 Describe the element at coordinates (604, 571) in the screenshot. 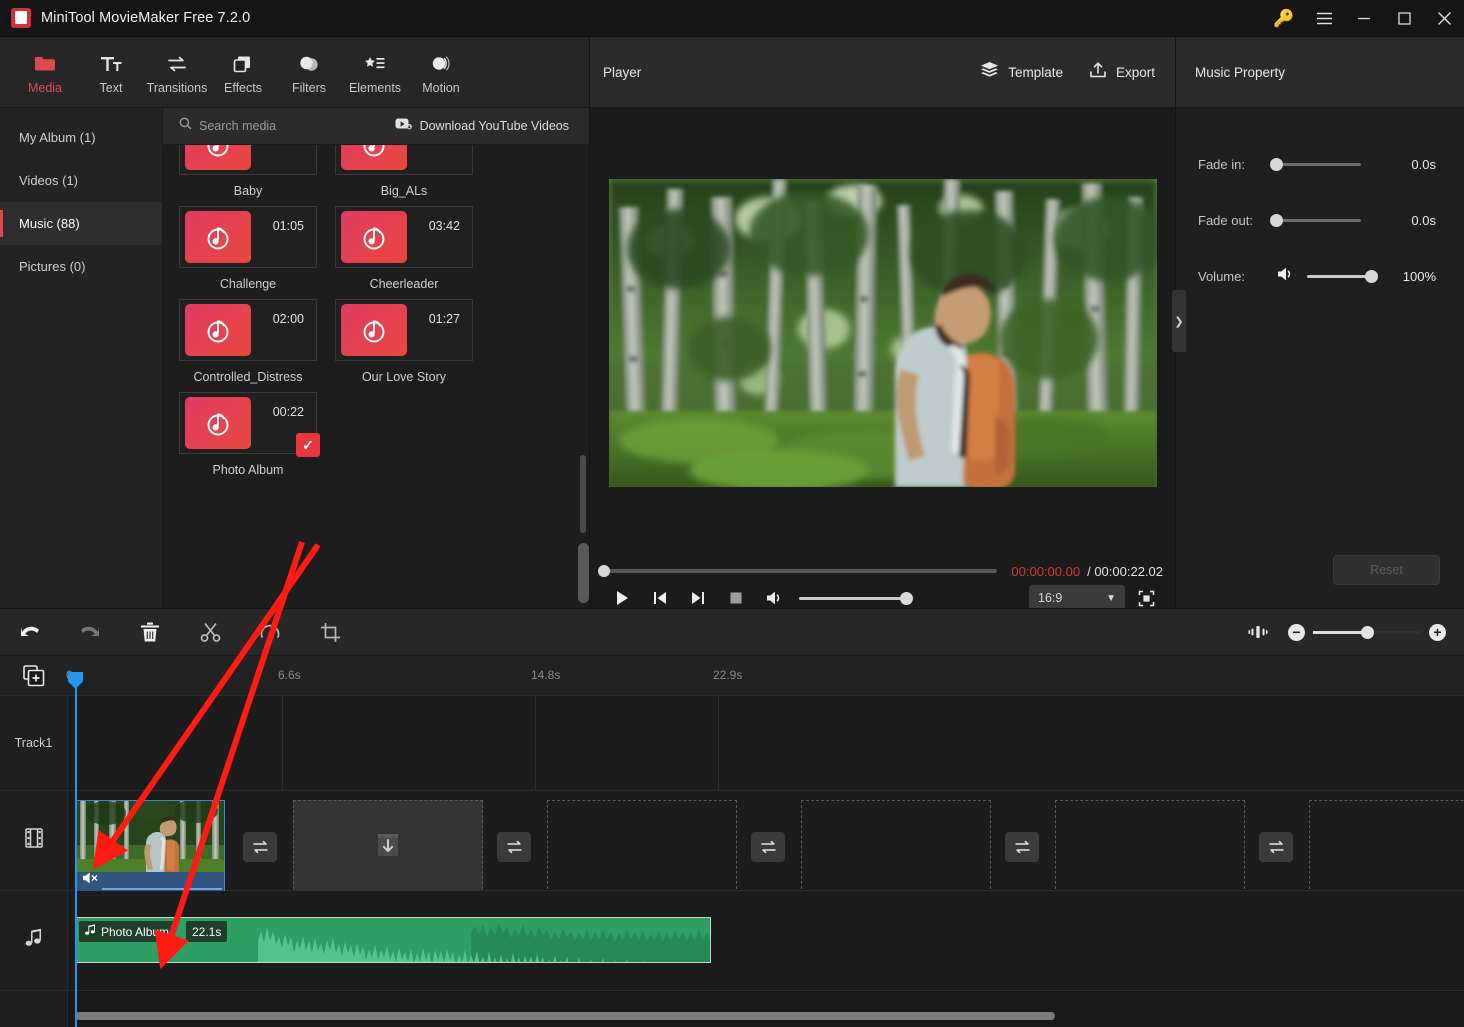

I see `seek-handle` at that location.